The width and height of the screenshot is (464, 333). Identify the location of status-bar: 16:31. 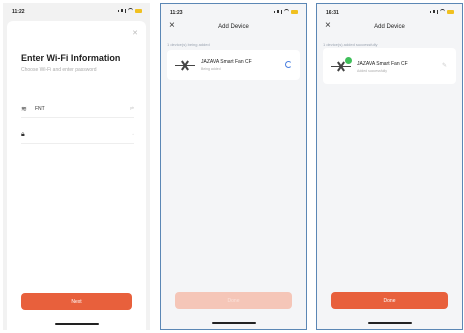
(389, 12).